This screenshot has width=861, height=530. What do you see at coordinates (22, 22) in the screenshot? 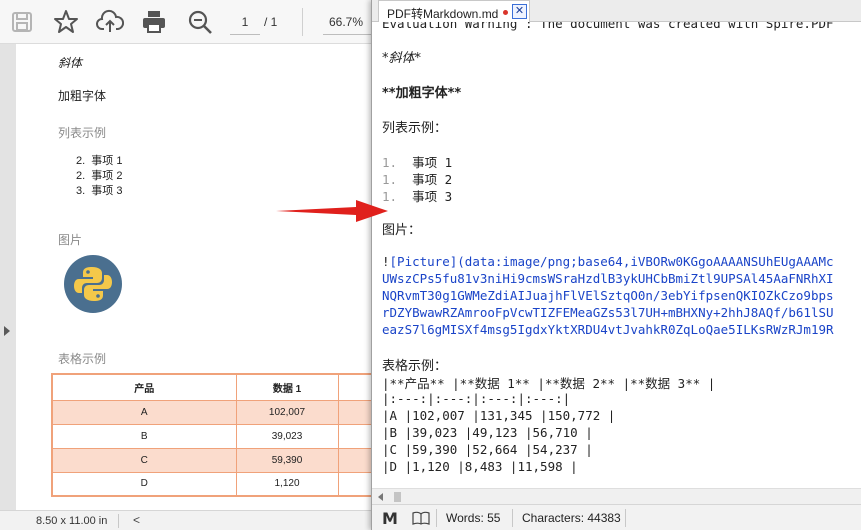
I see `save-icon` at bounding box center [22, 22].